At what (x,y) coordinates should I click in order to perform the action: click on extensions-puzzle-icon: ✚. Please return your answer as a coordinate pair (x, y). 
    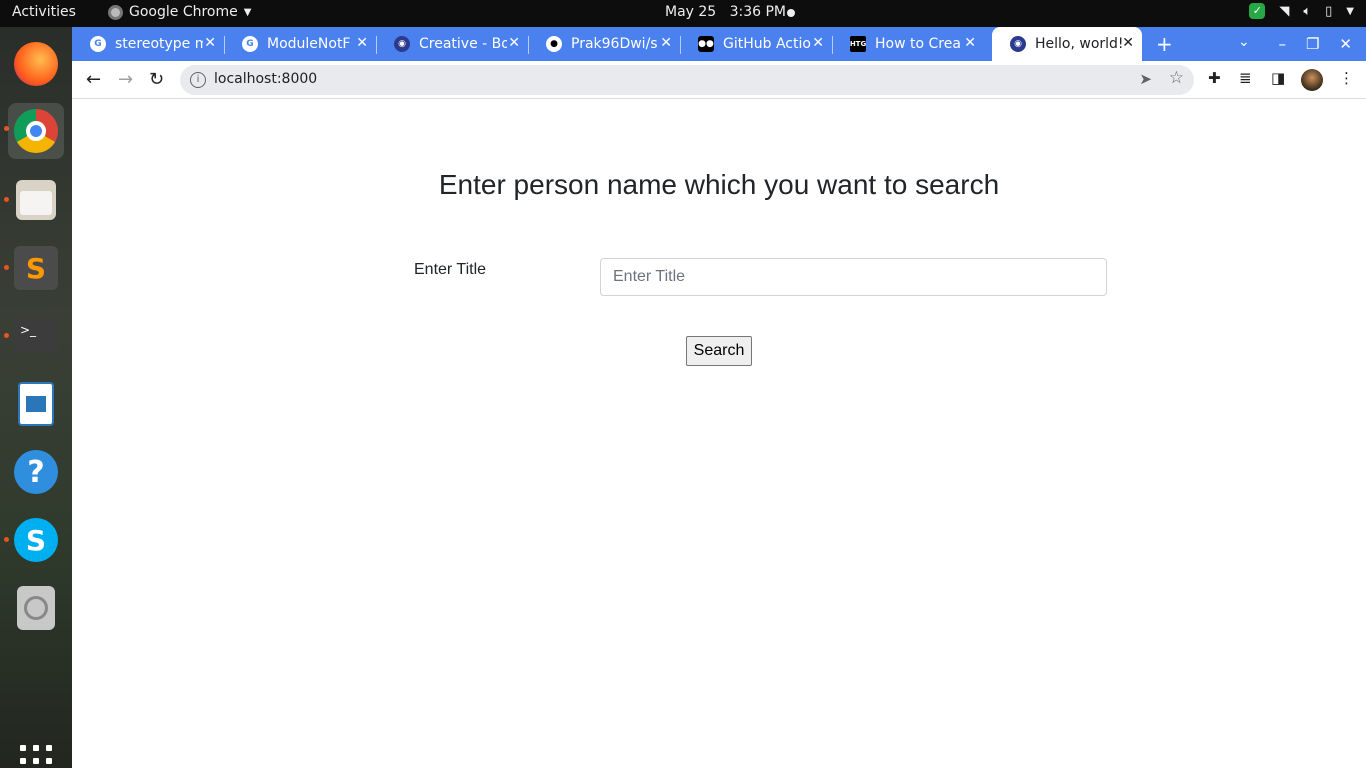
    Looking at the image, I should click on (1214, 78).